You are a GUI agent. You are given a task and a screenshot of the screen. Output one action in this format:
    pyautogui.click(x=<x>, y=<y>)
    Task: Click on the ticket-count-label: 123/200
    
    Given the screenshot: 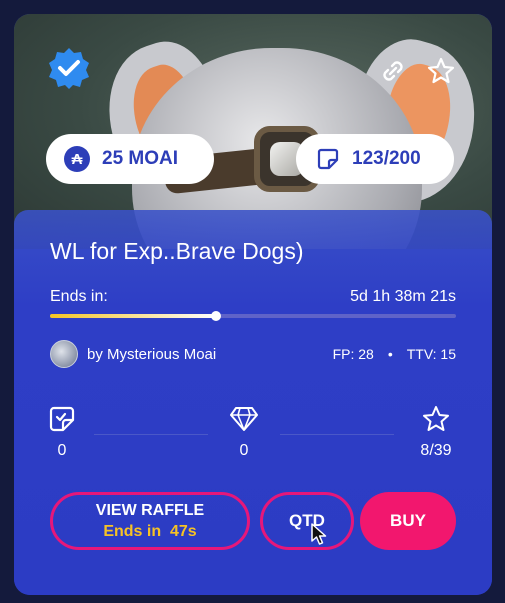 What is the action you would take?
    pyautogui.click(x=386, y=158)
    